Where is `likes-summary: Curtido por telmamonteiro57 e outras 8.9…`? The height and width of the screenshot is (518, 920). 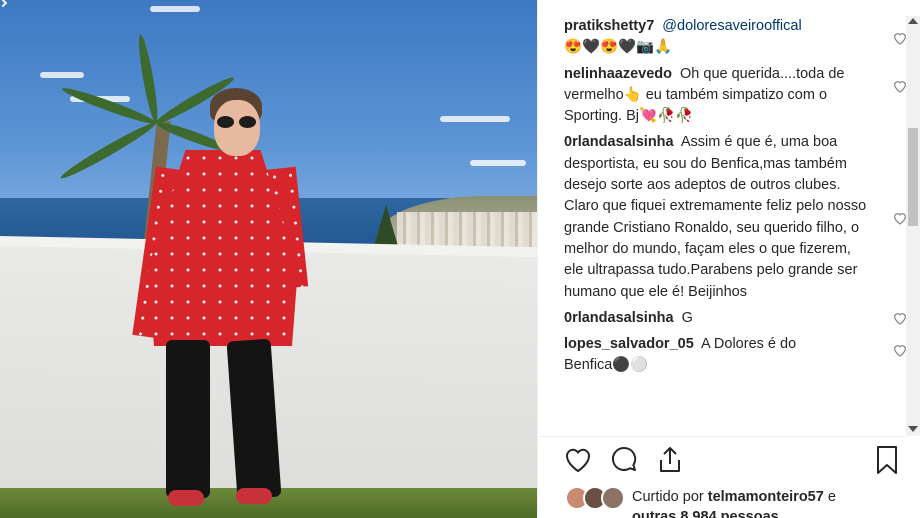
likes-summary: Curtido por telmamonteiro57 e outras 8.9… is located at coordinates (735, 501).